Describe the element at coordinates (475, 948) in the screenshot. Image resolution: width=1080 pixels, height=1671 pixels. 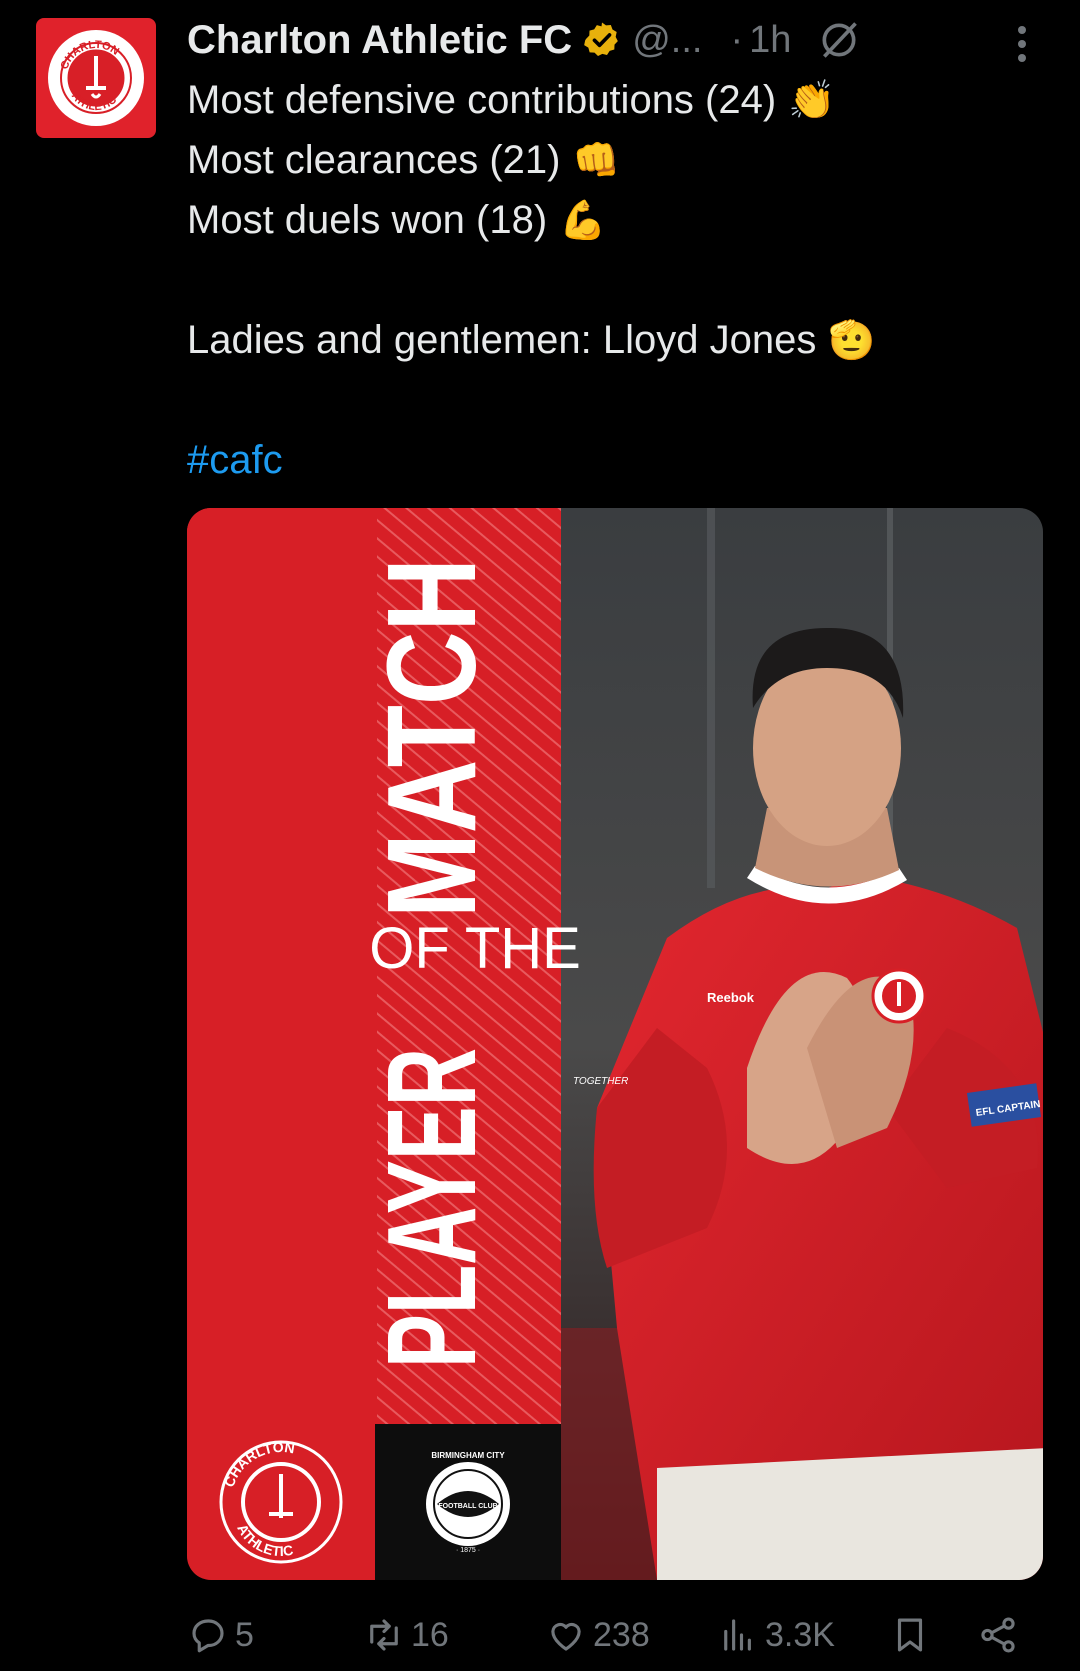
I see `title-of-the: OF THE` at that location.